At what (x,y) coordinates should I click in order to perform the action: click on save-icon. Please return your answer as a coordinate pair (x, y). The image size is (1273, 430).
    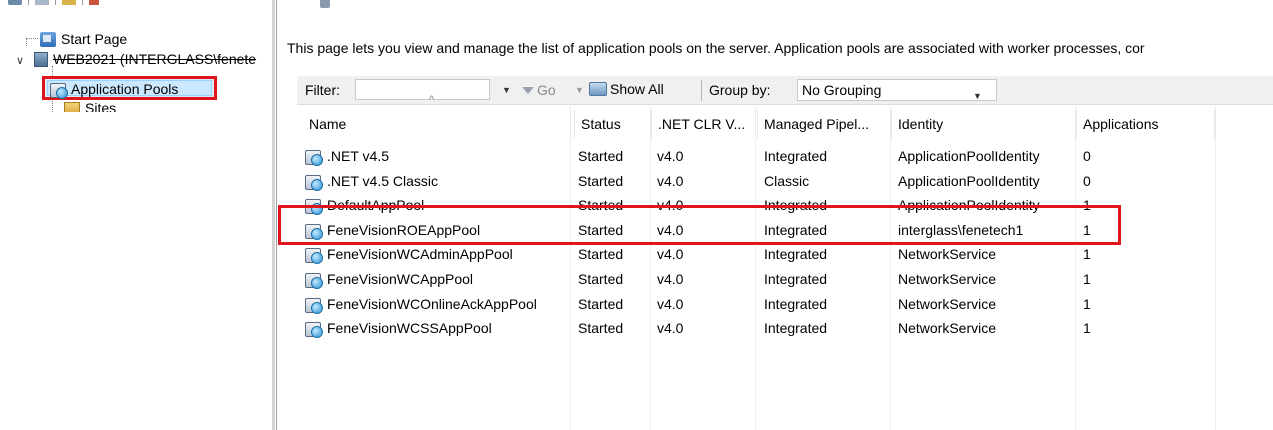
    Looking at the image, I should click on (42, 2).